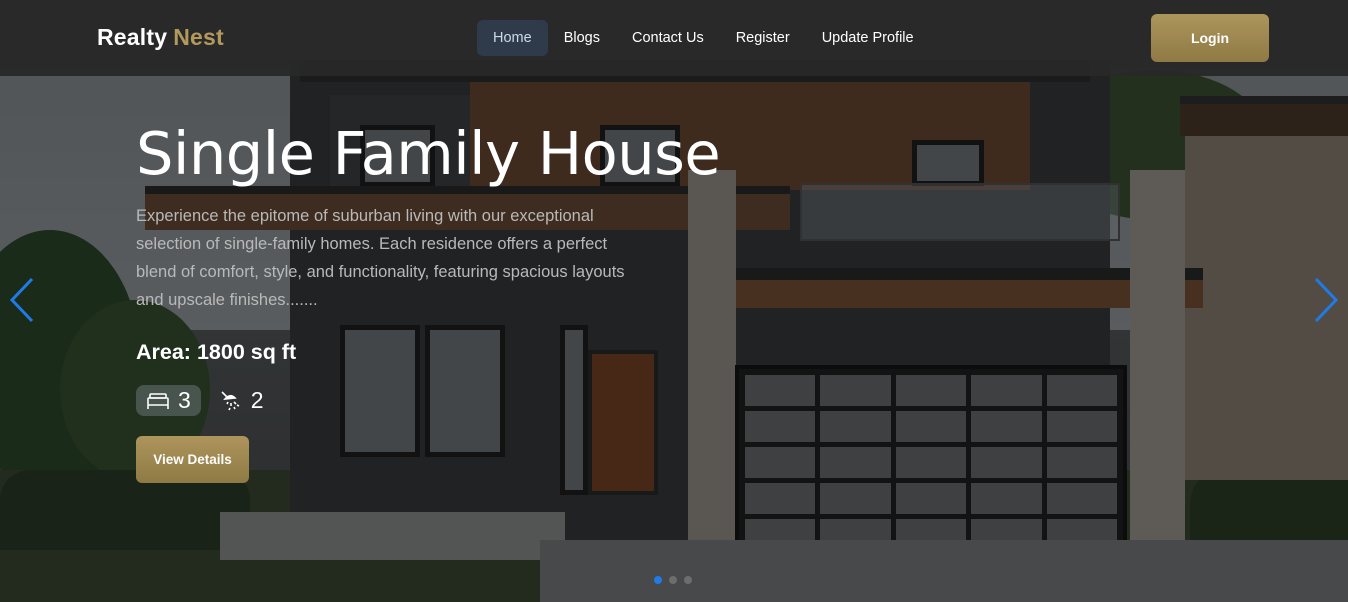 This screenshot has width=1348, height=602. What do you see at coordinates (1210, 38) in the screenshot?
I see `login-button: Login` at bounding box center [1210, 38].